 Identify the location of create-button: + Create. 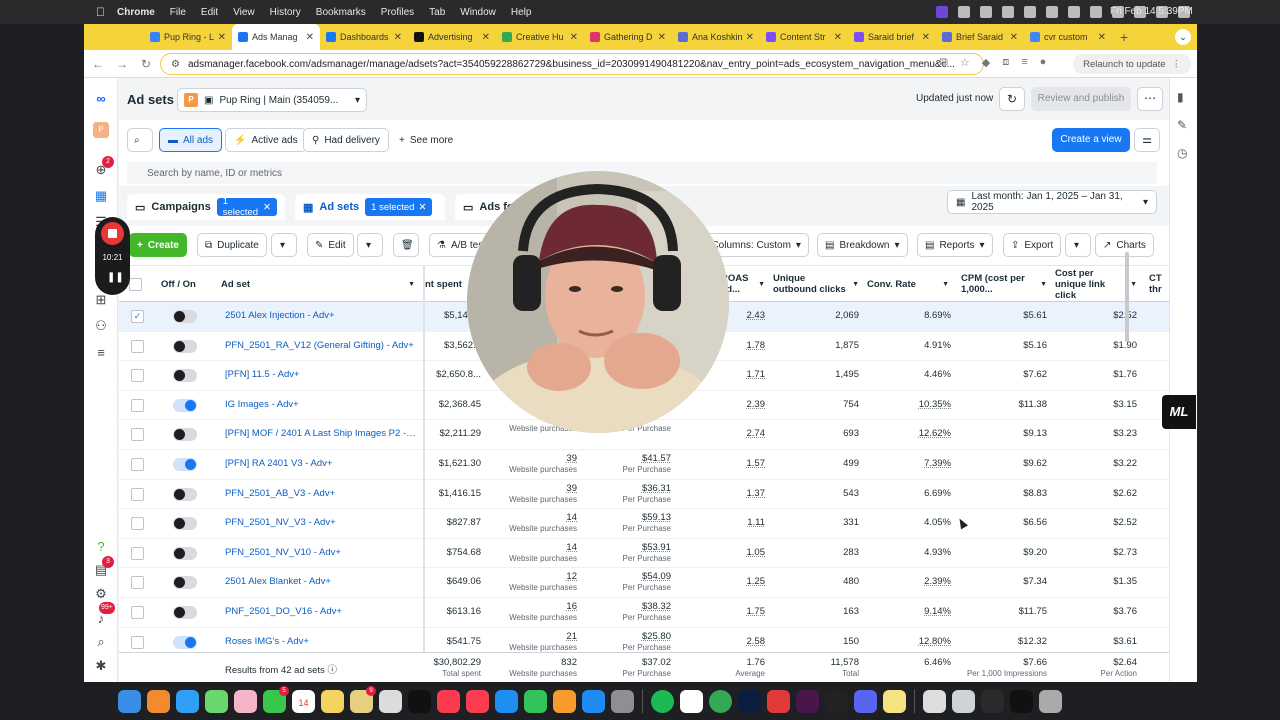
(158, 245).